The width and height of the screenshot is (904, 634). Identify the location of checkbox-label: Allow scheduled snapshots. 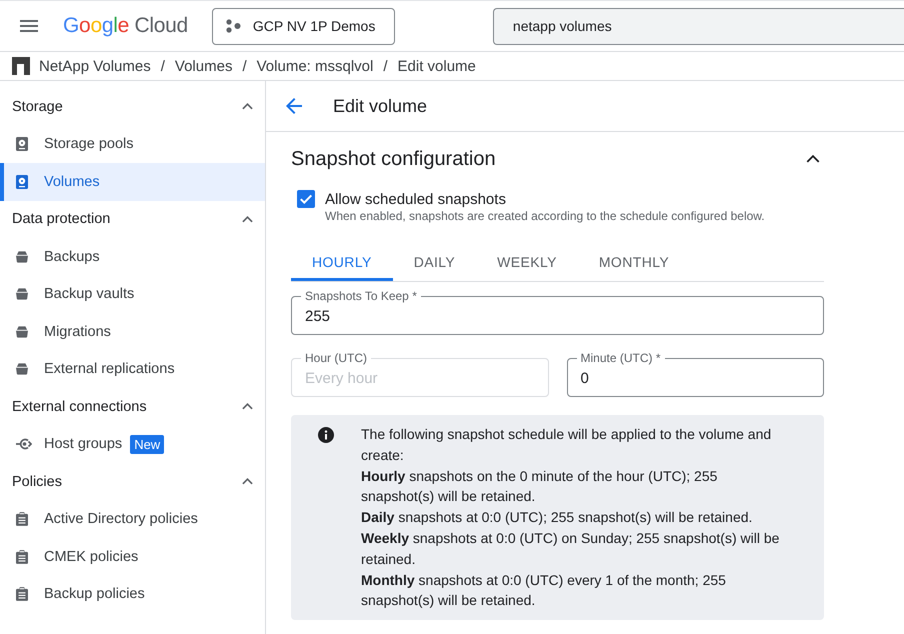
(415, 199).